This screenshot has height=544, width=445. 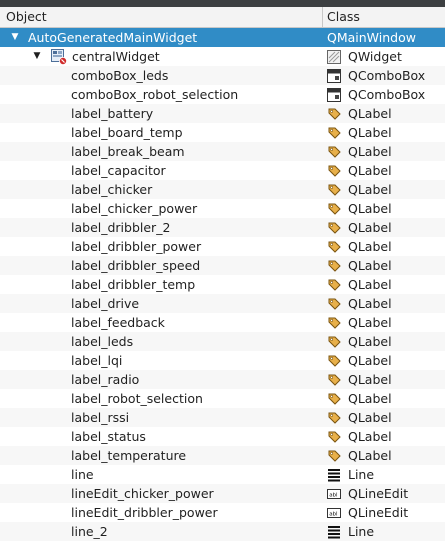 What do you see at coordinates (222, 189) in the screenshot?
I see `tree-row: label_chicker QLabel` at bounding box center [222, 189].